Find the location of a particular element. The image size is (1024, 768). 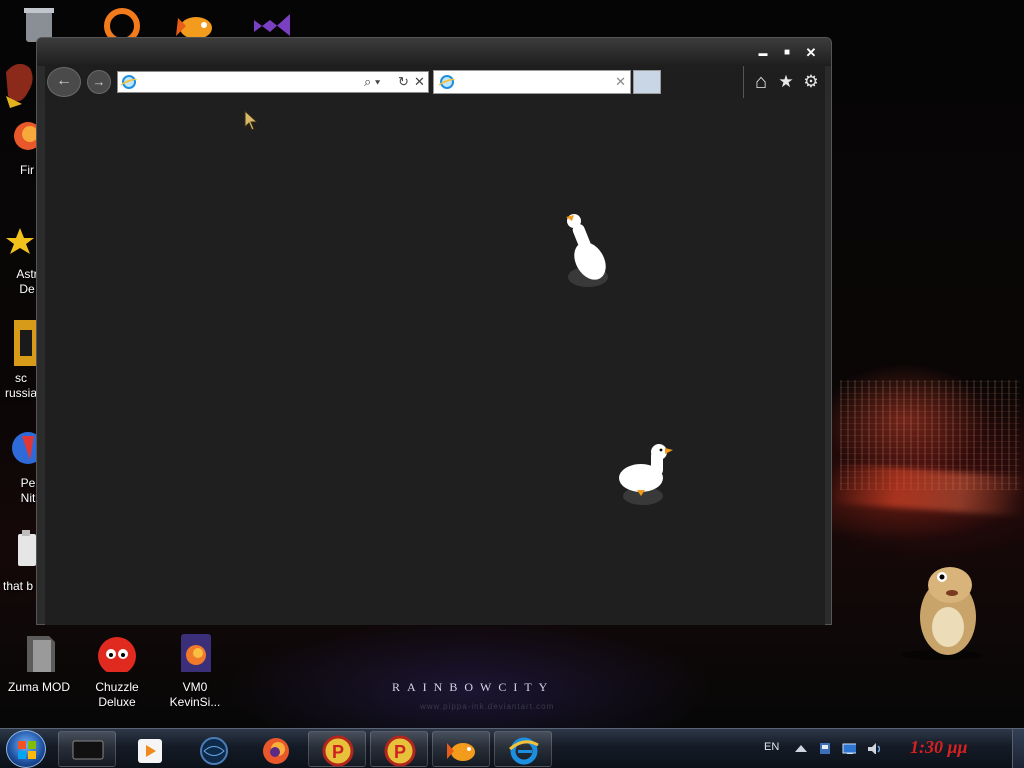

desktop-icon-astro is located at coordinates (20, 242).